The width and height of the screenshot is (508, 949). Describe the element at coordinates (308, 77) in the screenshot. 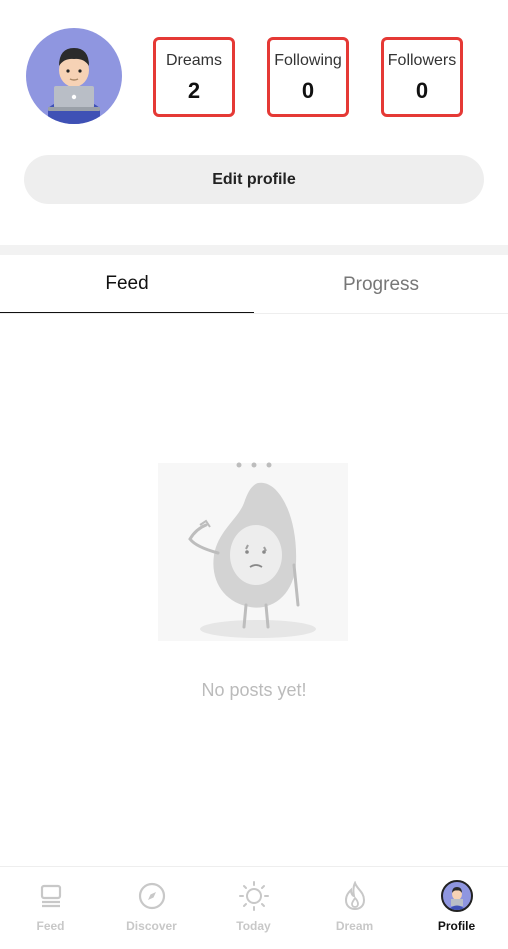

I see `following-stat: Following 0` at that location.